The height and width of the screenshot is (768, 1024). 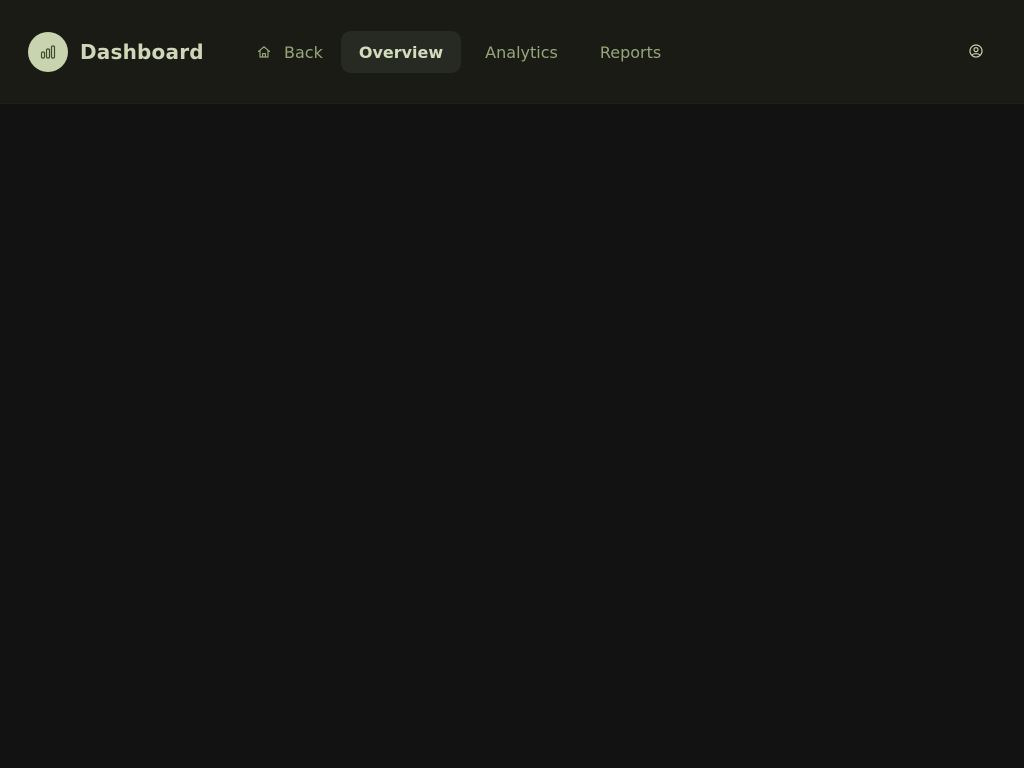 What do you see at coordinates (48, 52) in the screenshot?
I see `bar-chart-icon` at bounding box center [48, 52].